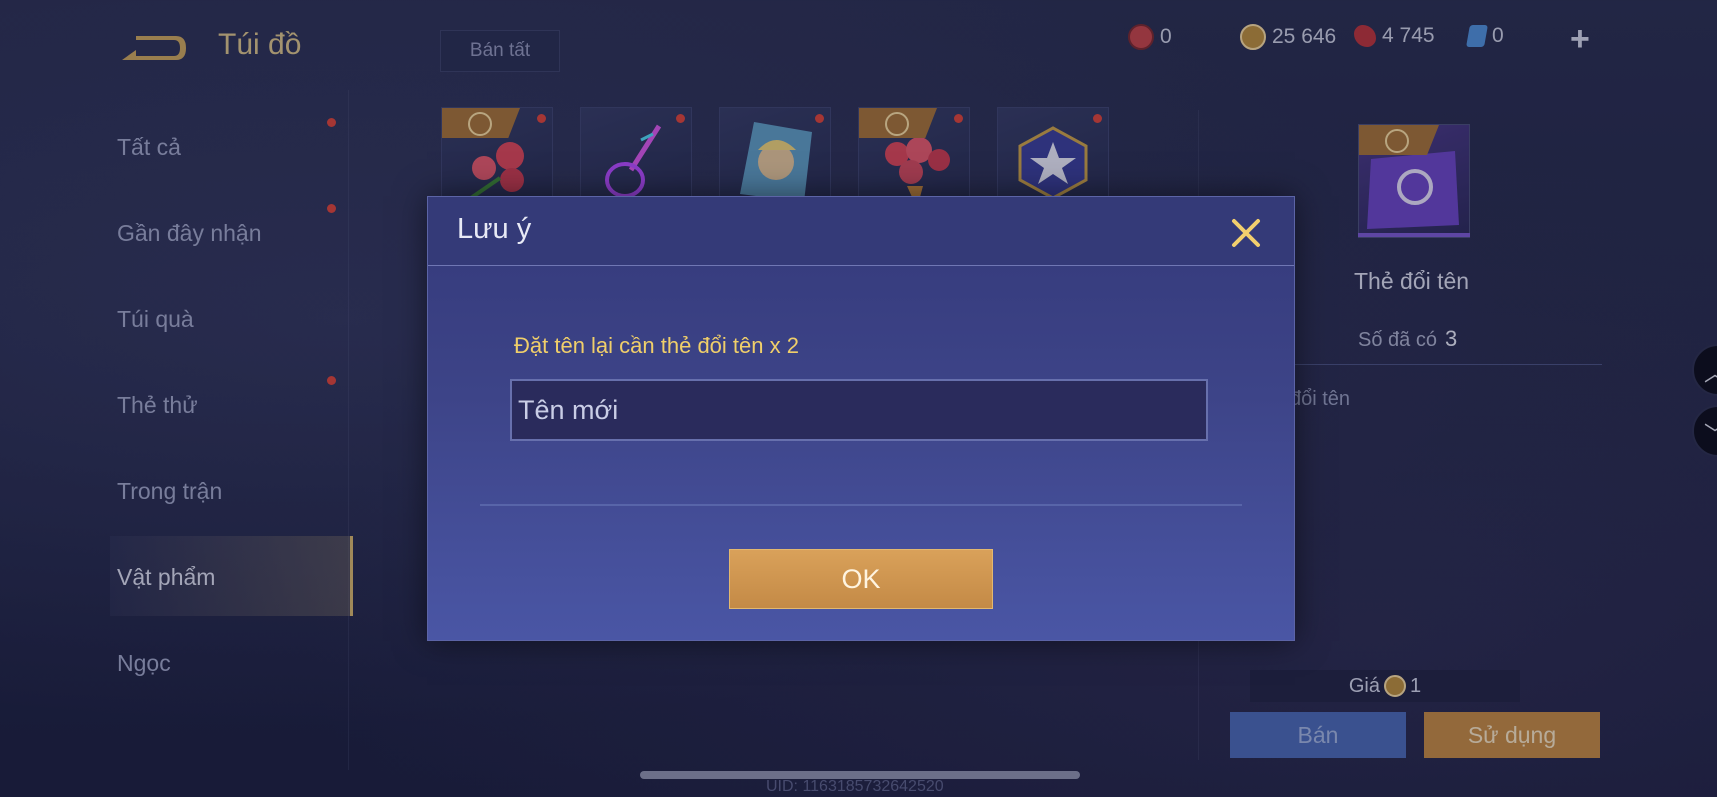  I want to click on ok-button: OK, so click(861, 579).